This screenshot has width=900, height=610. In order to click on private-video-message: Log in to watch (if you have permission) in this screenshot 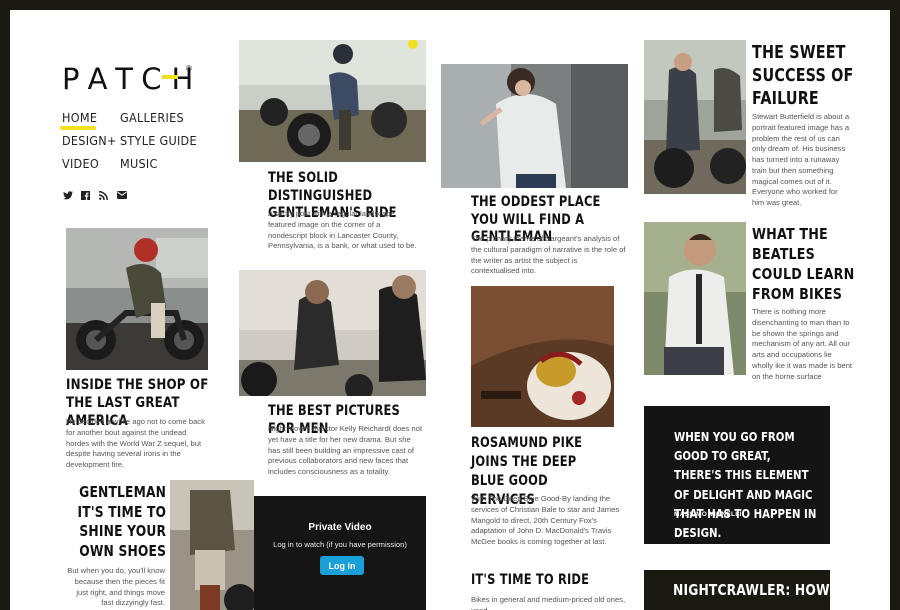, I will do `click(340, 544)`.